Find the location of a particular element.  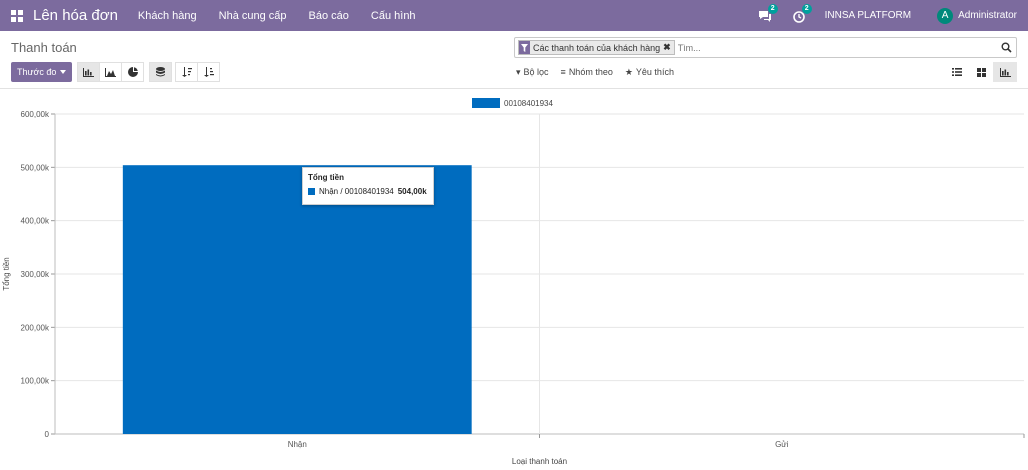

menu-customers: Khách hàng is located at coordinates (167, 16).